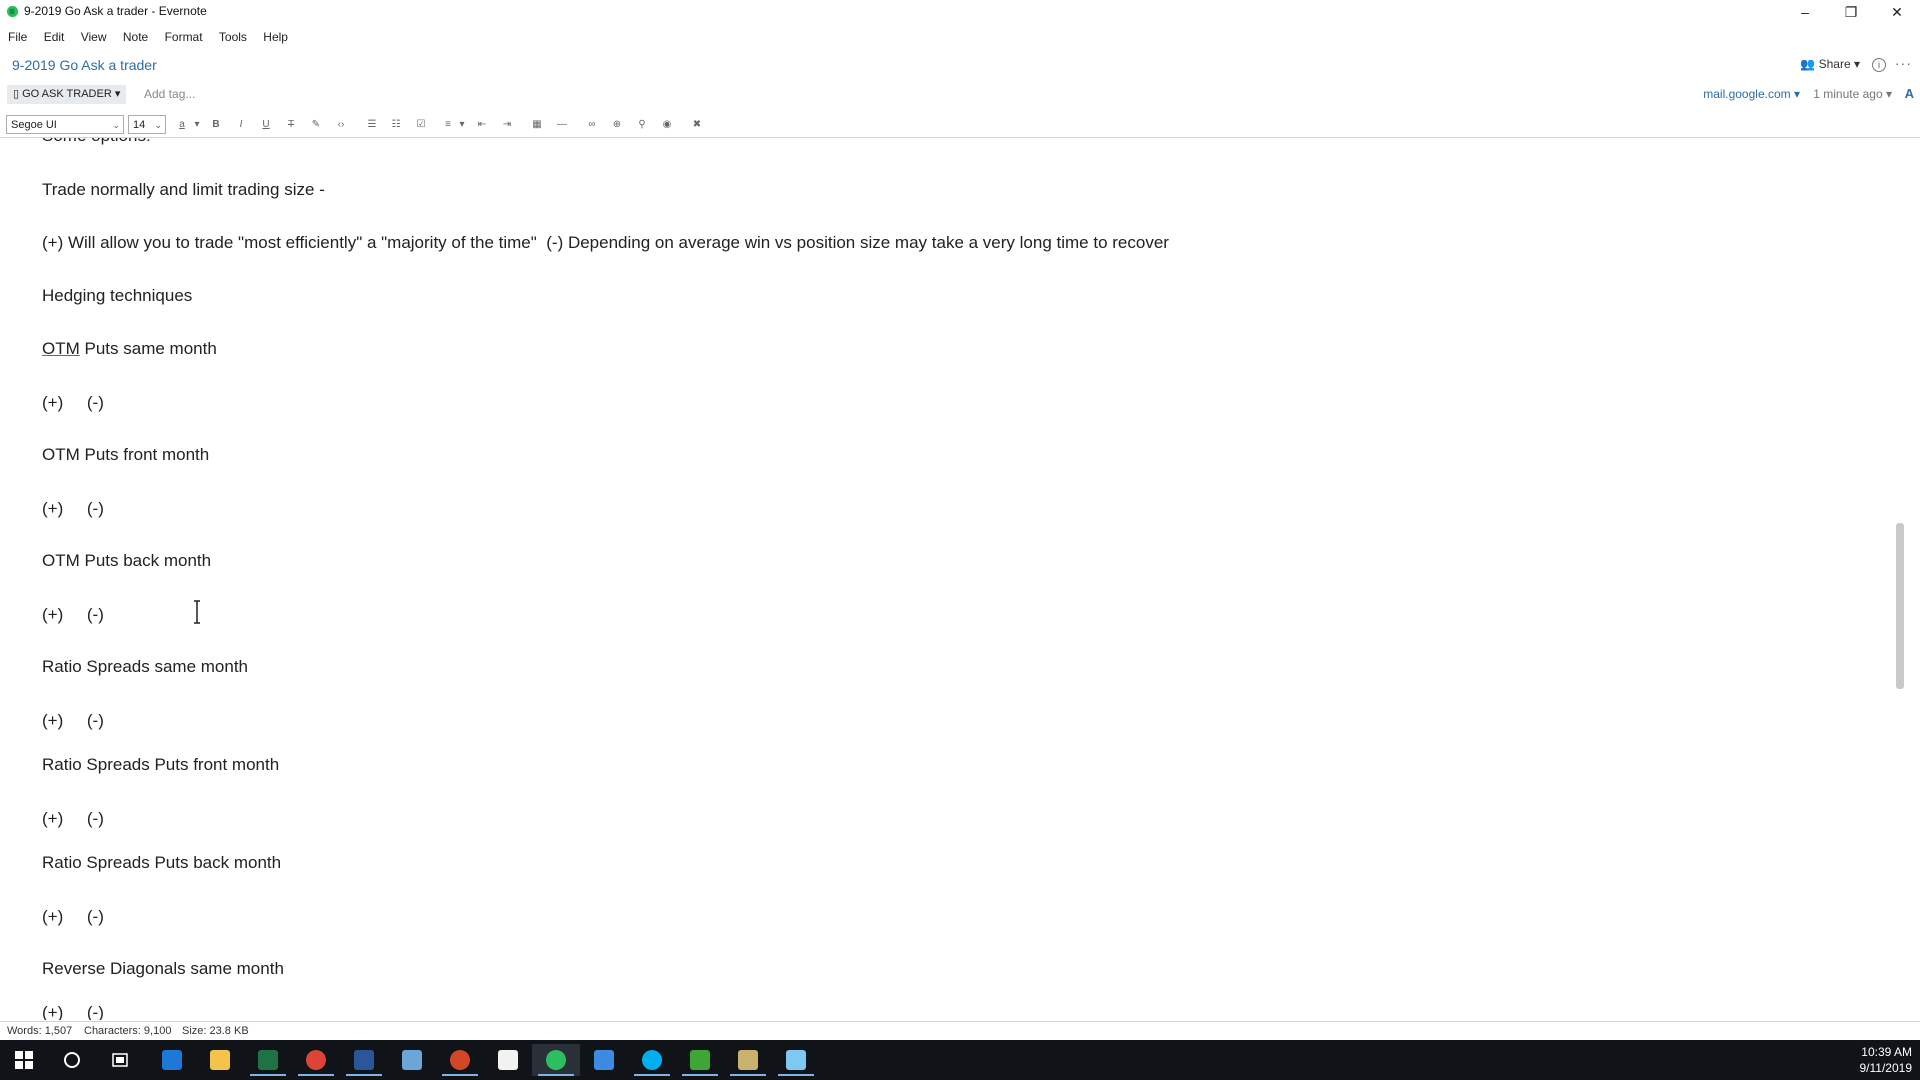 Image resolution: width=1920 pixels, height=1080 pixels. Describe the element at coordinates (372, 125) in the screenshot. I see `bulleted-list-icon: ☰` at that location.